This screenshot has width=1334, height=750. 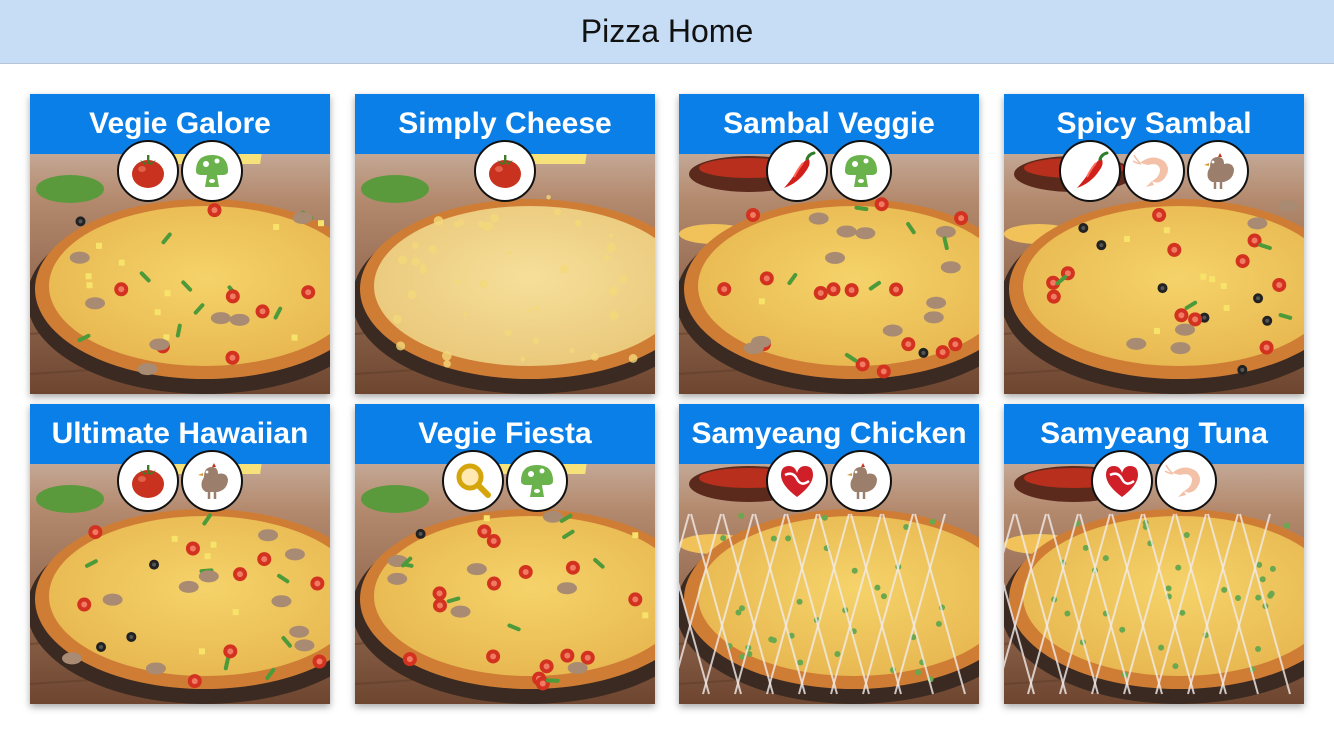 What do you see at coordinates (1154, 554) in the screenshot?
I see `pizza-card: Samyeang Tuna` at bounding box center [1154, 554].